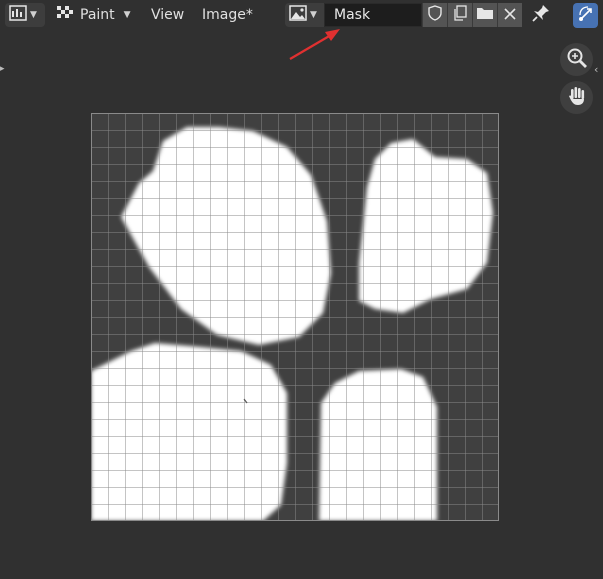  I want to click on unlink-image-button, so click(509, 15).